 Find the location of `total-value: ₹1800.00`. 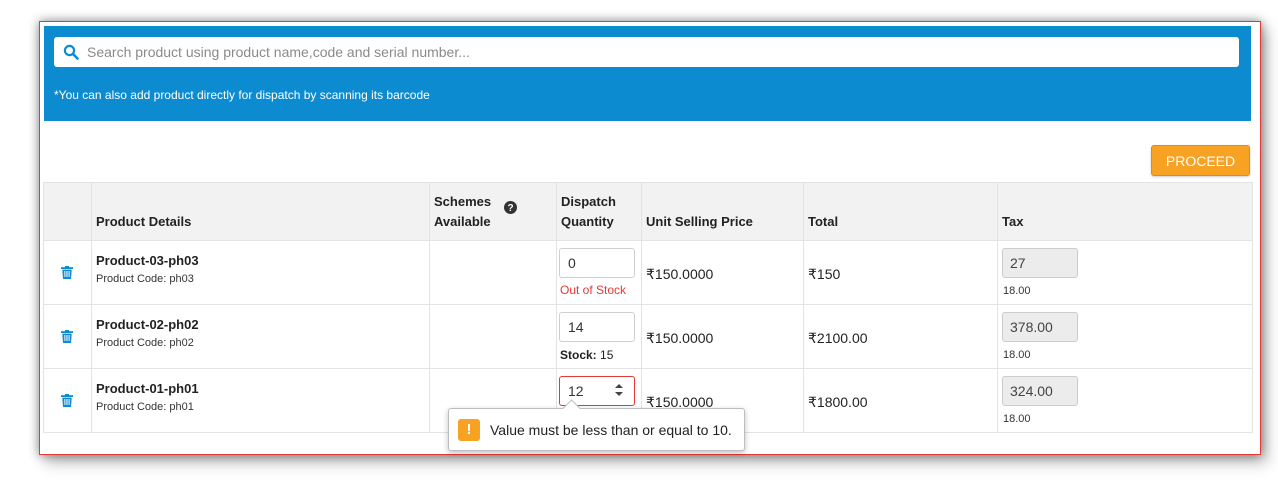

total-value: ₹1800.00 is located at coordinates (838, 402).